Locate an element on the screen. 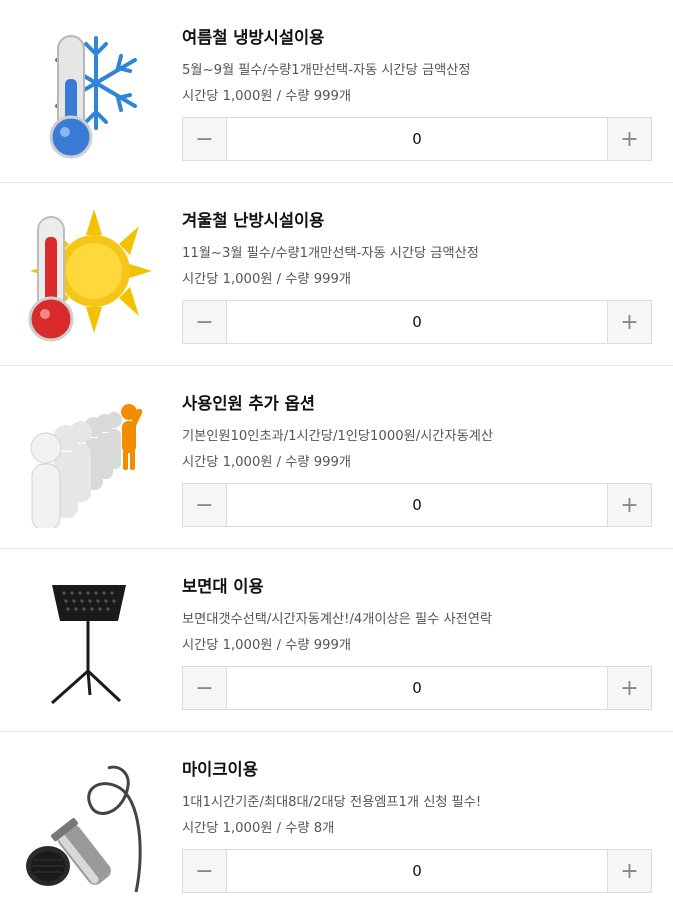  option-title: 겨울철 난방시설이용 is located at coordinates (253, 220).